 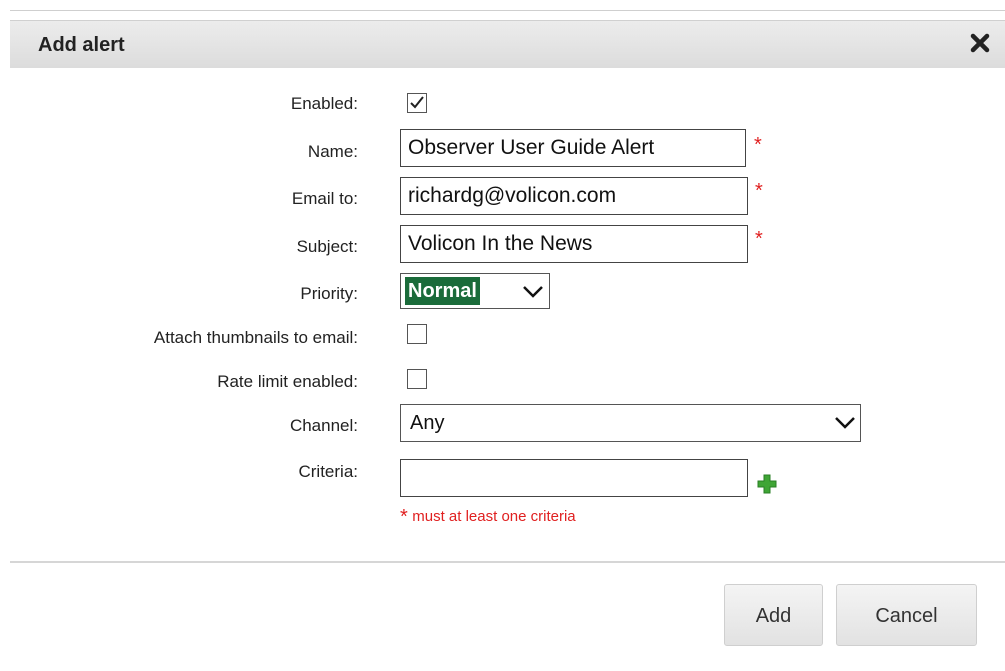 I want to click on enabled-checkbox, so click(x=417, y=103).